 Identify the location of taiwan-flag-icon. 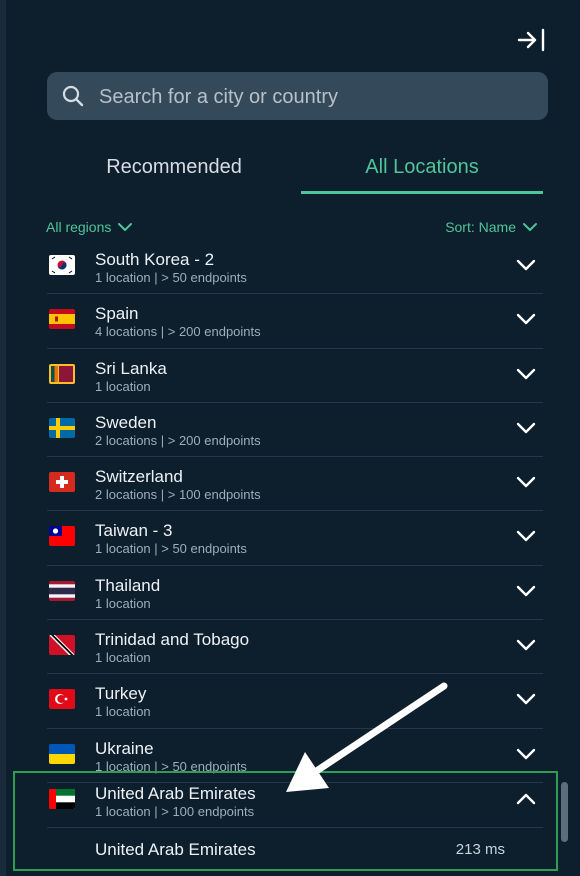
(62, 536).